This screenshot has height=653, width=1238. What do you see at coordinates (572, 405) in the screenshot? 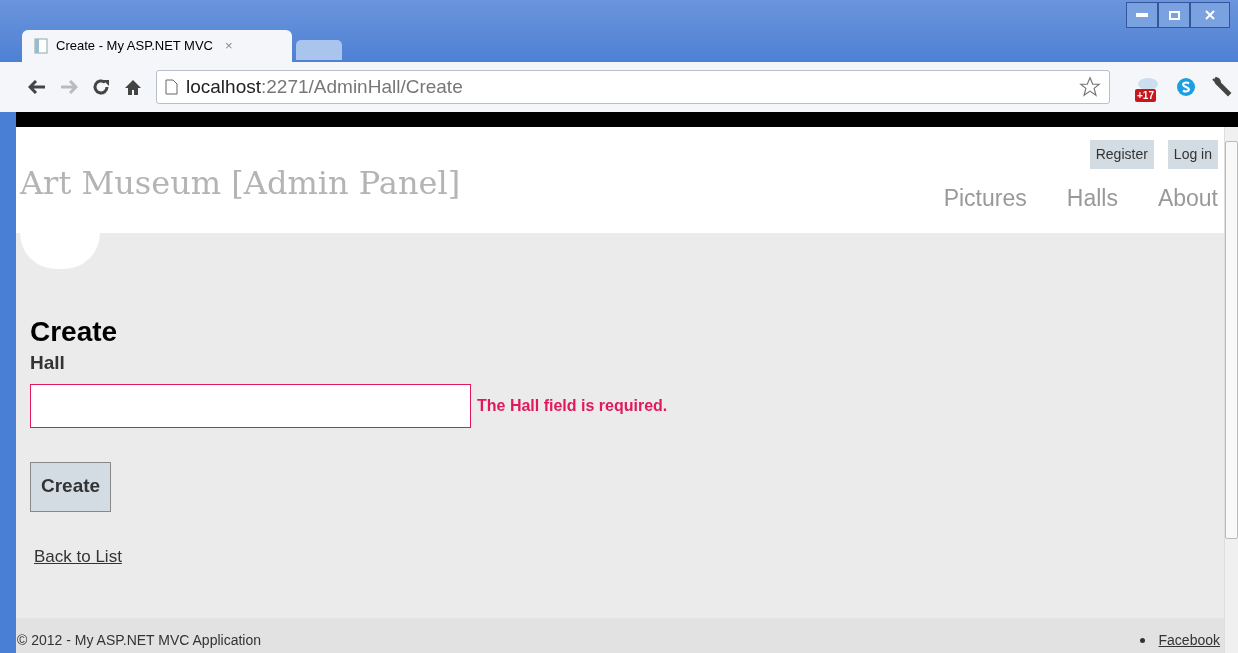
I see `validation-message: The Hall field is required.` at bounding box center [572, 405].